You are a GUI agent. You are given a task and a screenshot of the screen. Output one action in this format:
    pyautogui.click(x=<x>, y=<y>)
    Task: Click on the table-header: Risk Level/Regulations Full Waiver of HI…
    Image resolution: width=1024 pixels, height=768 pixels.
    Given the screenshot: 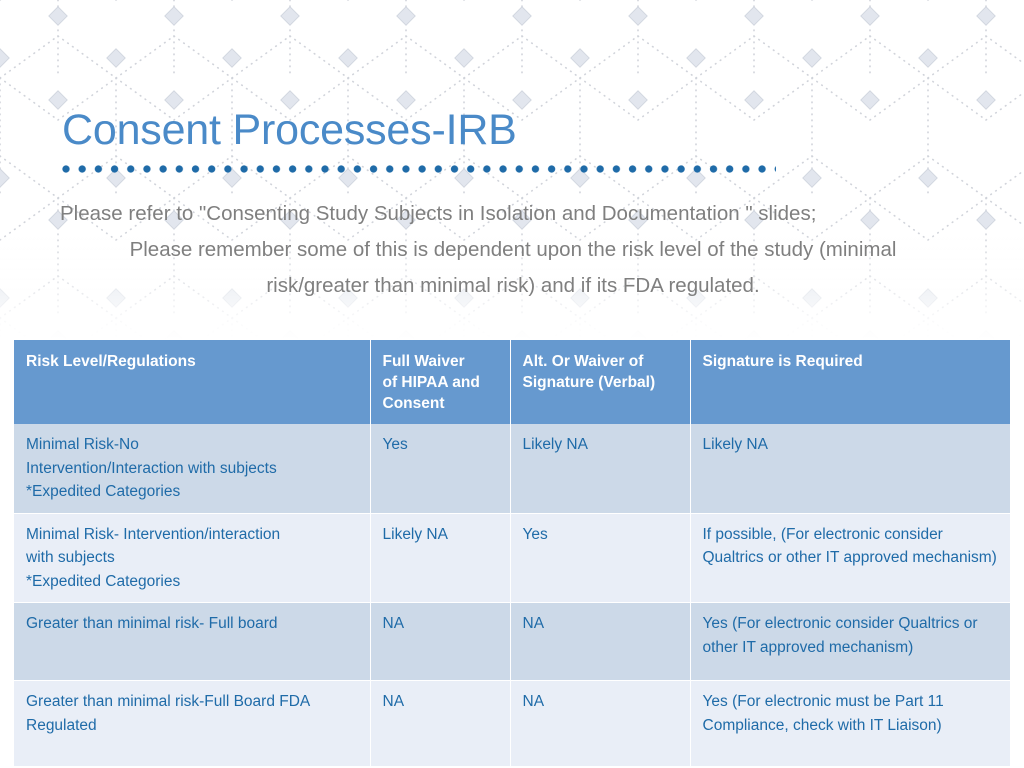 What is the action you would take?
    pyautogui.click(x=512, y=382)
    